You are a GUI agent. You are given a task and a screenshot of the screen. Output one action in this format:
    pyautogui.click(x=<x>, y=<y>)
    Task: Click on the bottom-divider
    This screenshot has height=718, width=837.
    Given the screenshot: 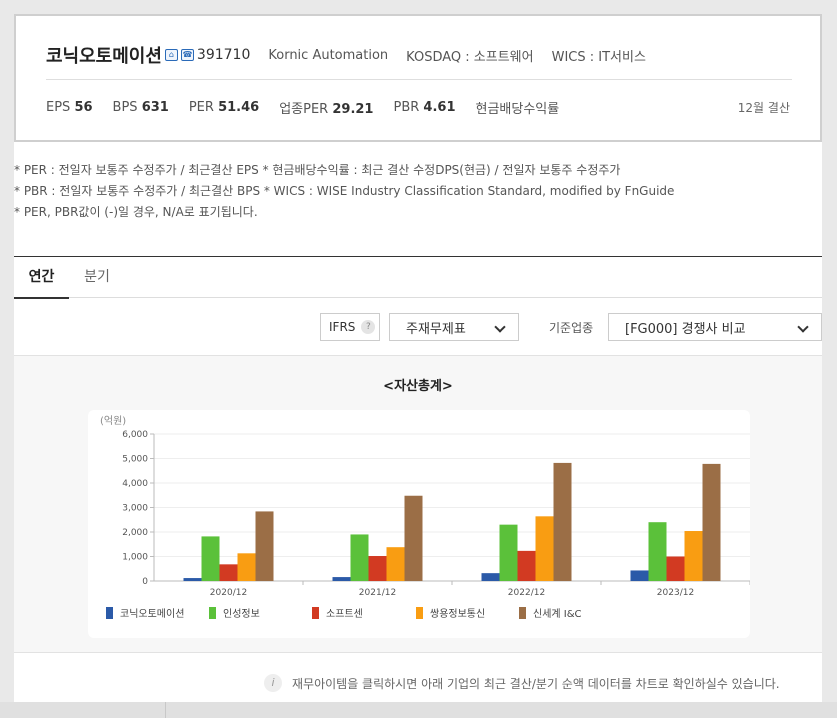 What is the action you would take?
    pyautogui.click(x=165, y=710)
    